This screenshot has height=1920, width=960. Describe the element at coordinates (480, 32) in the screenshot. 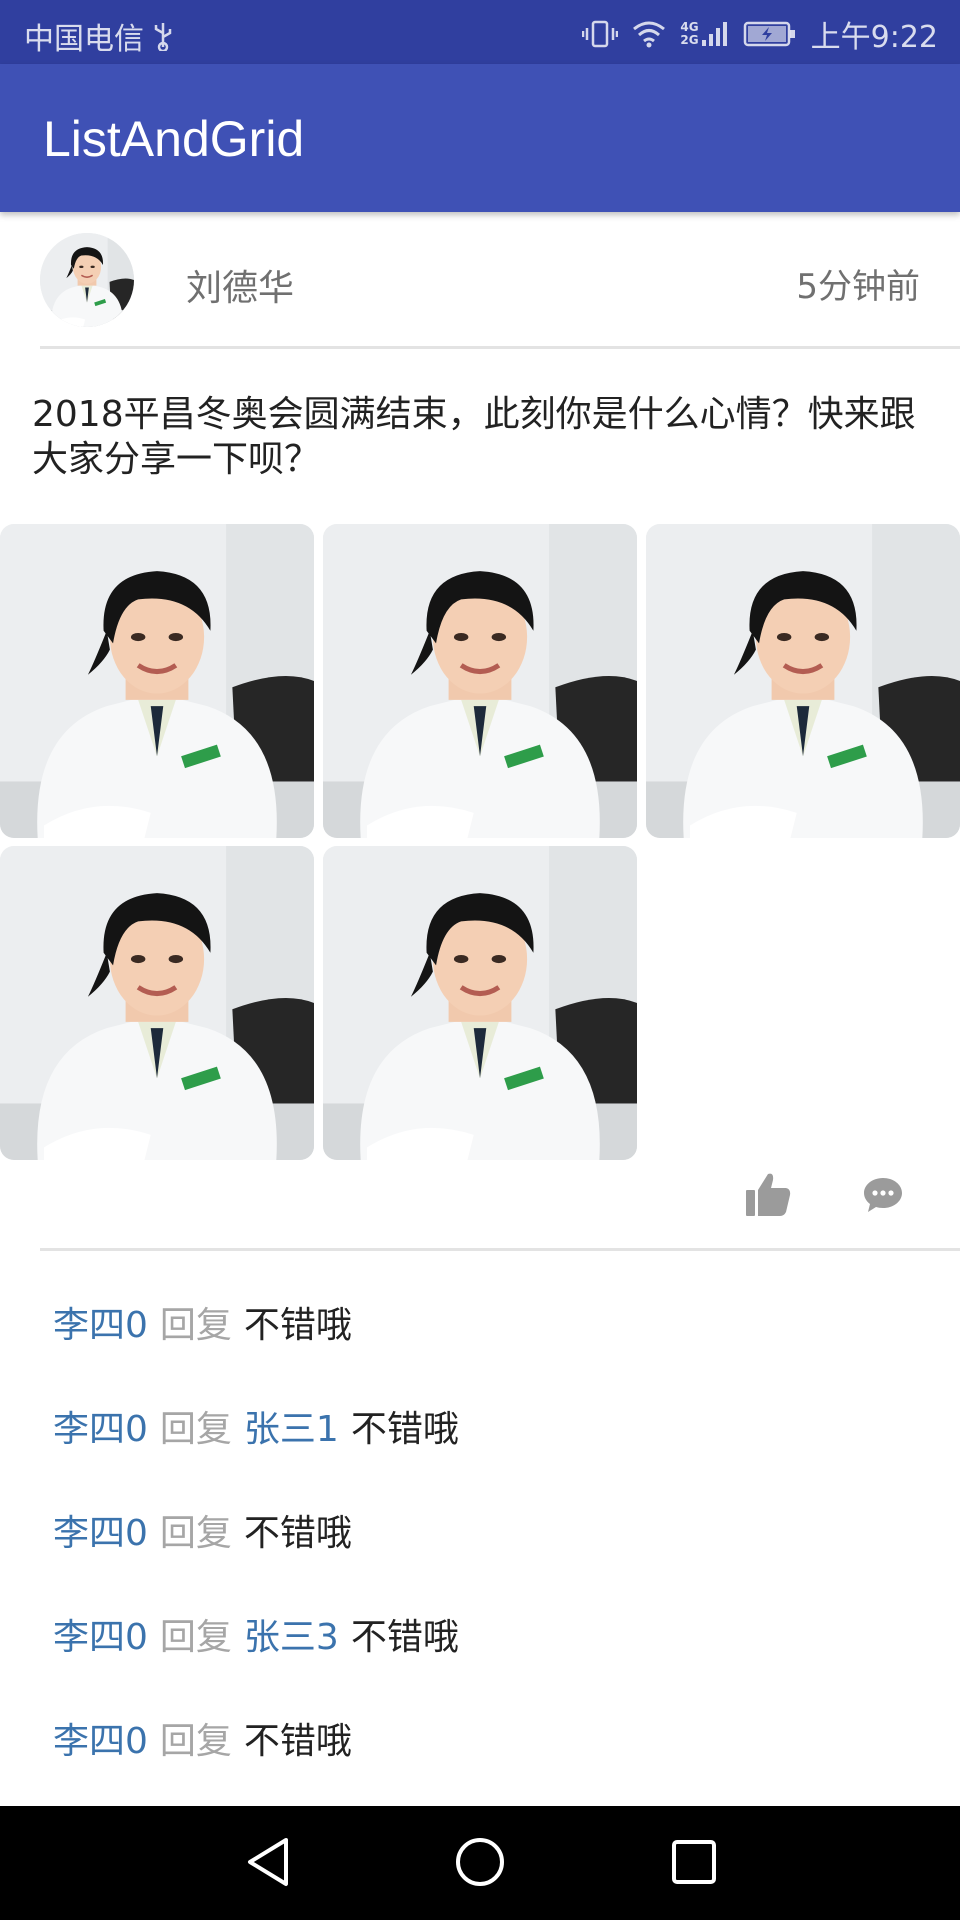

I see `status-bar: 中国电信 4G 2G 上午9:22` at that location.